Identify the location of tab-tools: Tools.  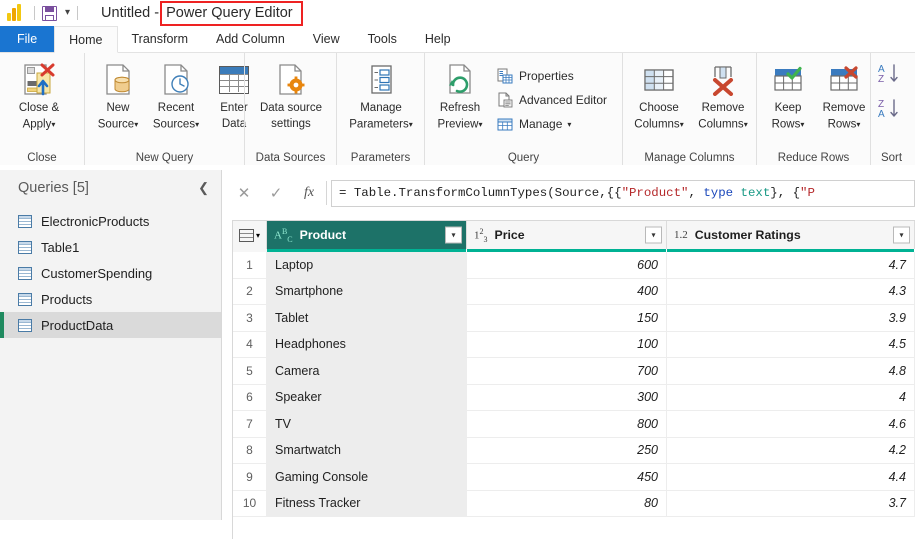
(382, 39).